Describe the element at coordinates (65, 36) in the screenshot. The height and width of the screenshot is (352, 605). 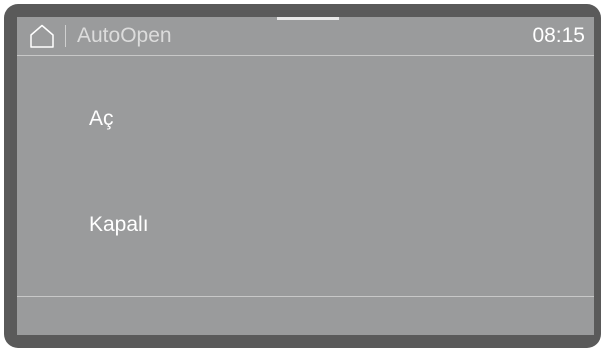
I see `header-separator` at that location.